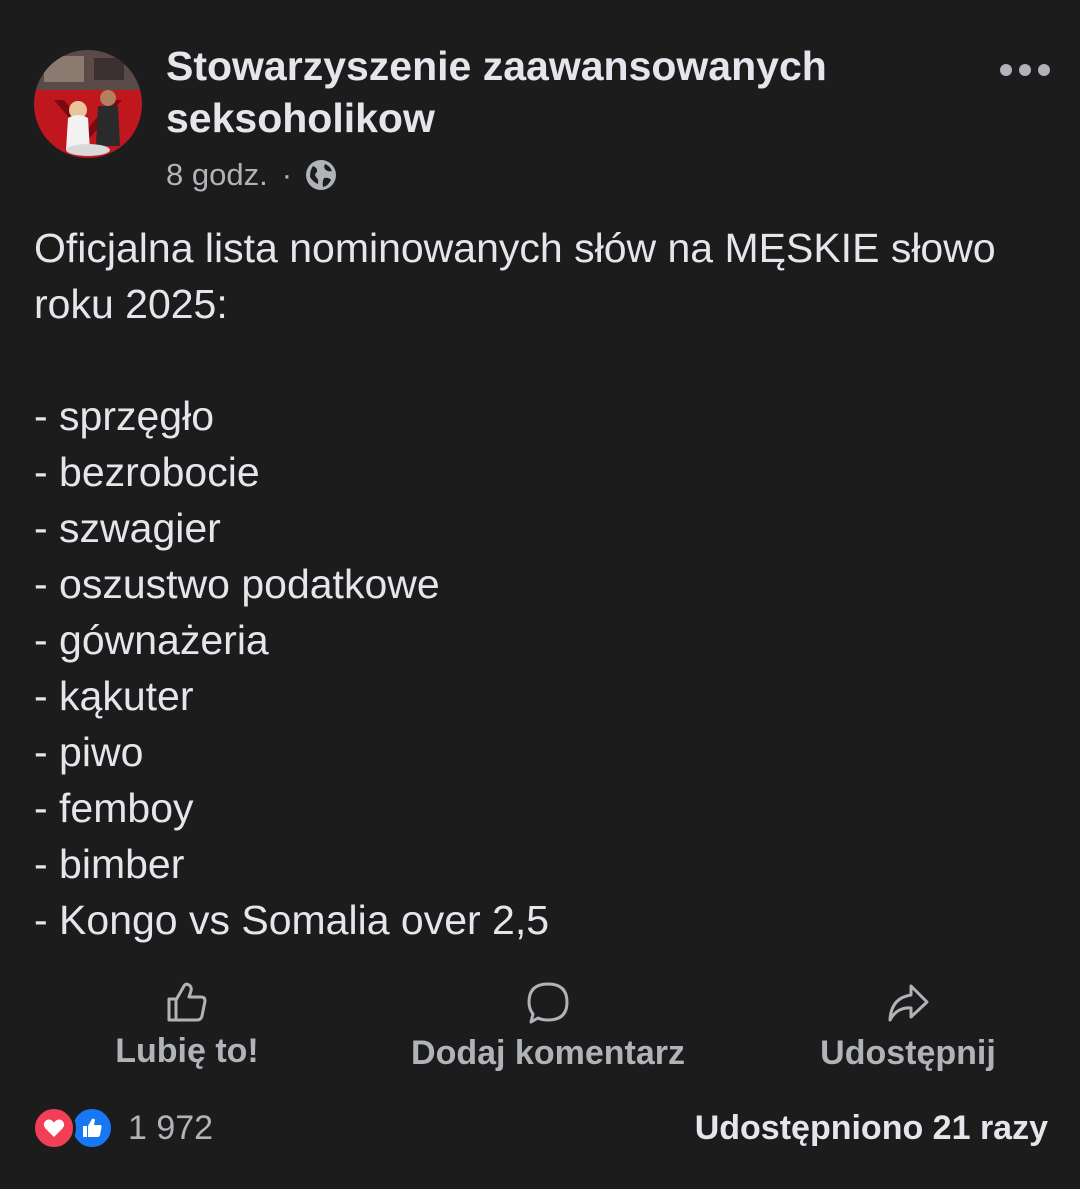  I want to click on comment-label: Dodaj komentarz, so click(548, 1053).